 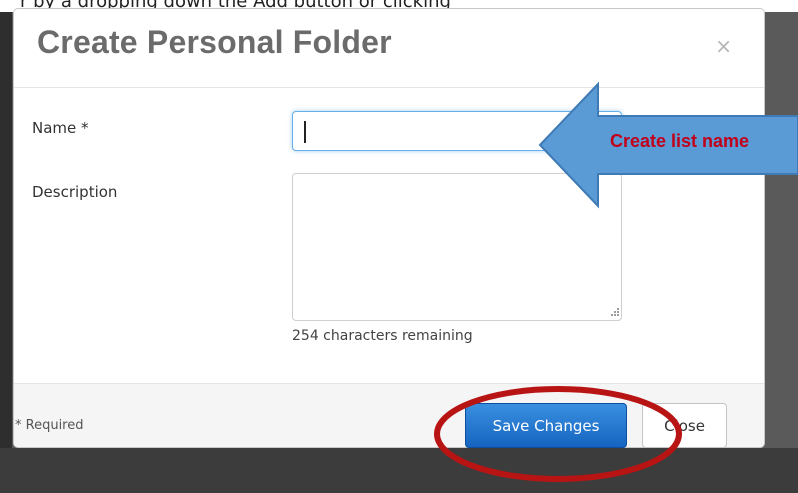 I want to click on highlight-ellipse, so click(x=558, y=434).